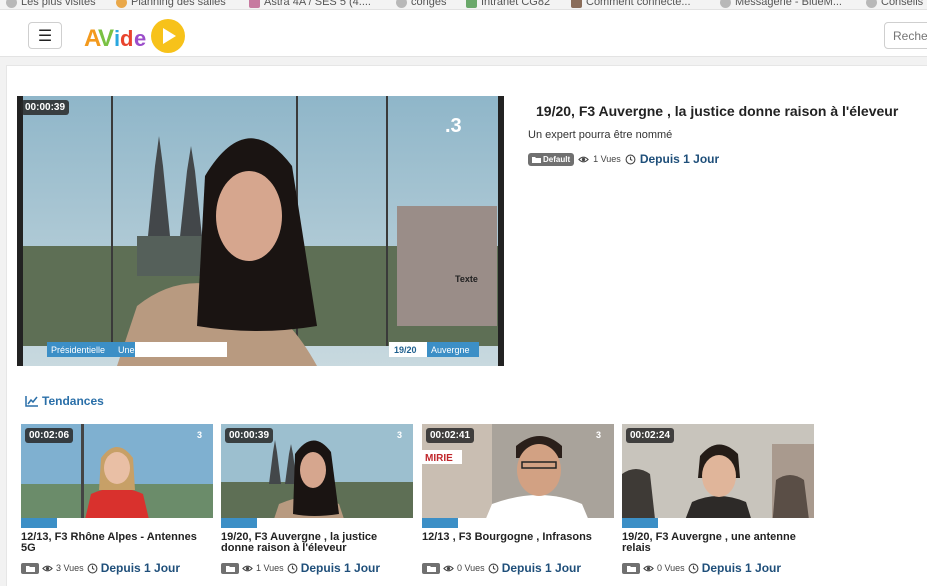 The width and height of the screenshot is (927, 586). What do you see at coordinates (463, 33) in the screenshot?
I see `site-header: ☰ A V i d e` at bounding box center [463, 33].